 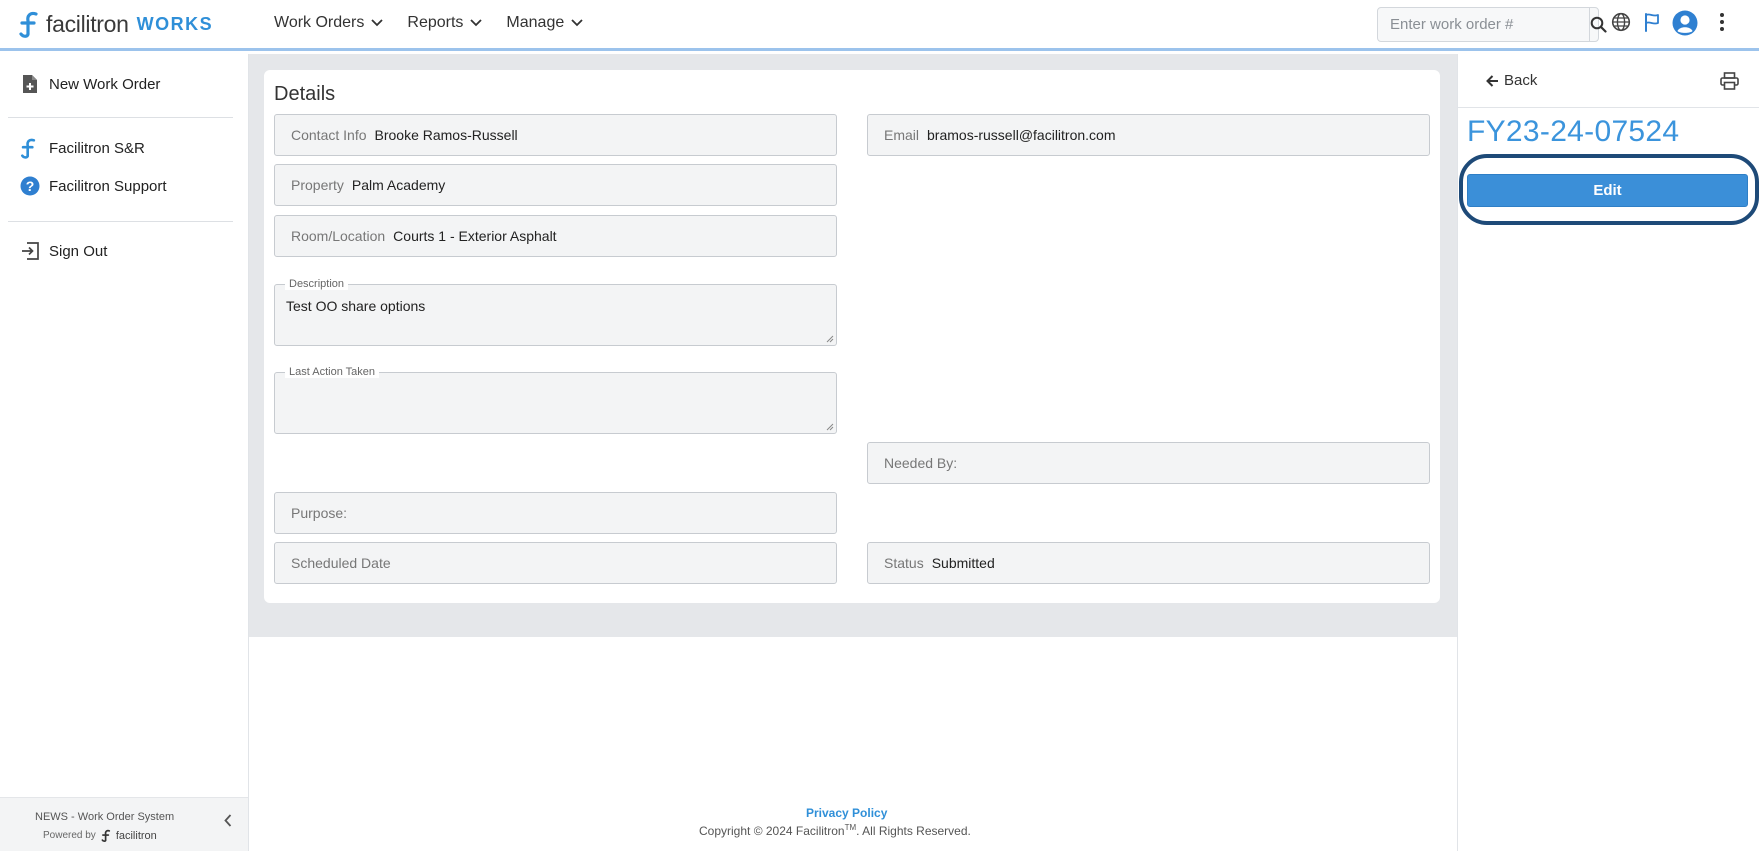 I want to click on more-vertical-icon, so click(x=1722, y=22).